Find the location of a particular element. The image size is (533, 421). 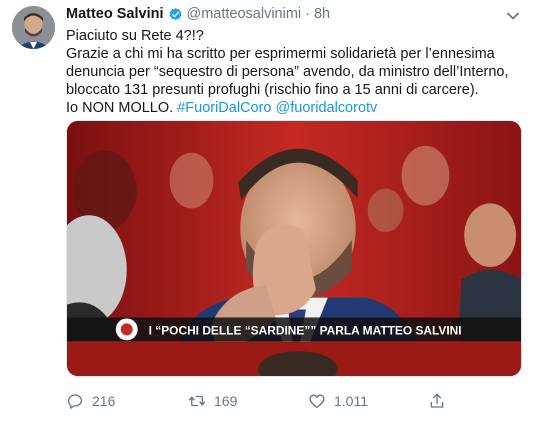

retweet-icon is located at coordinates (197, 401).